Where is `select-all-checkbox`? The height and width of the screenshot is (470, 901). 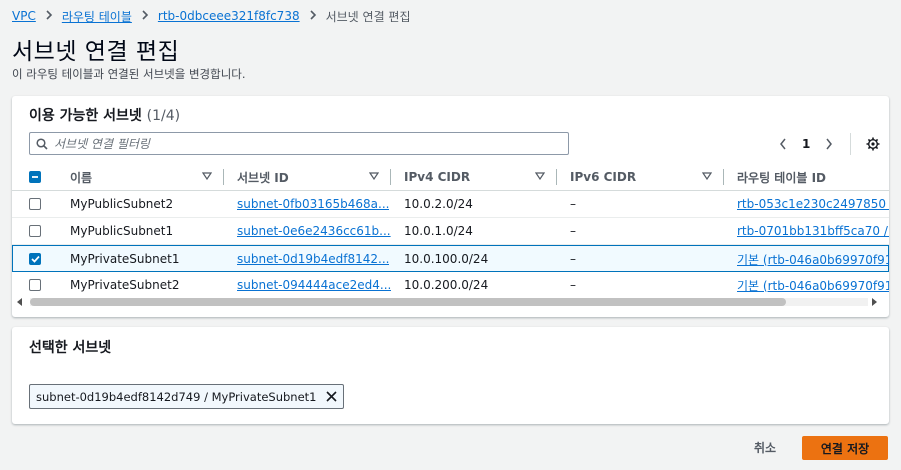 select-all-checkbox is located at coordinates (35, 177).